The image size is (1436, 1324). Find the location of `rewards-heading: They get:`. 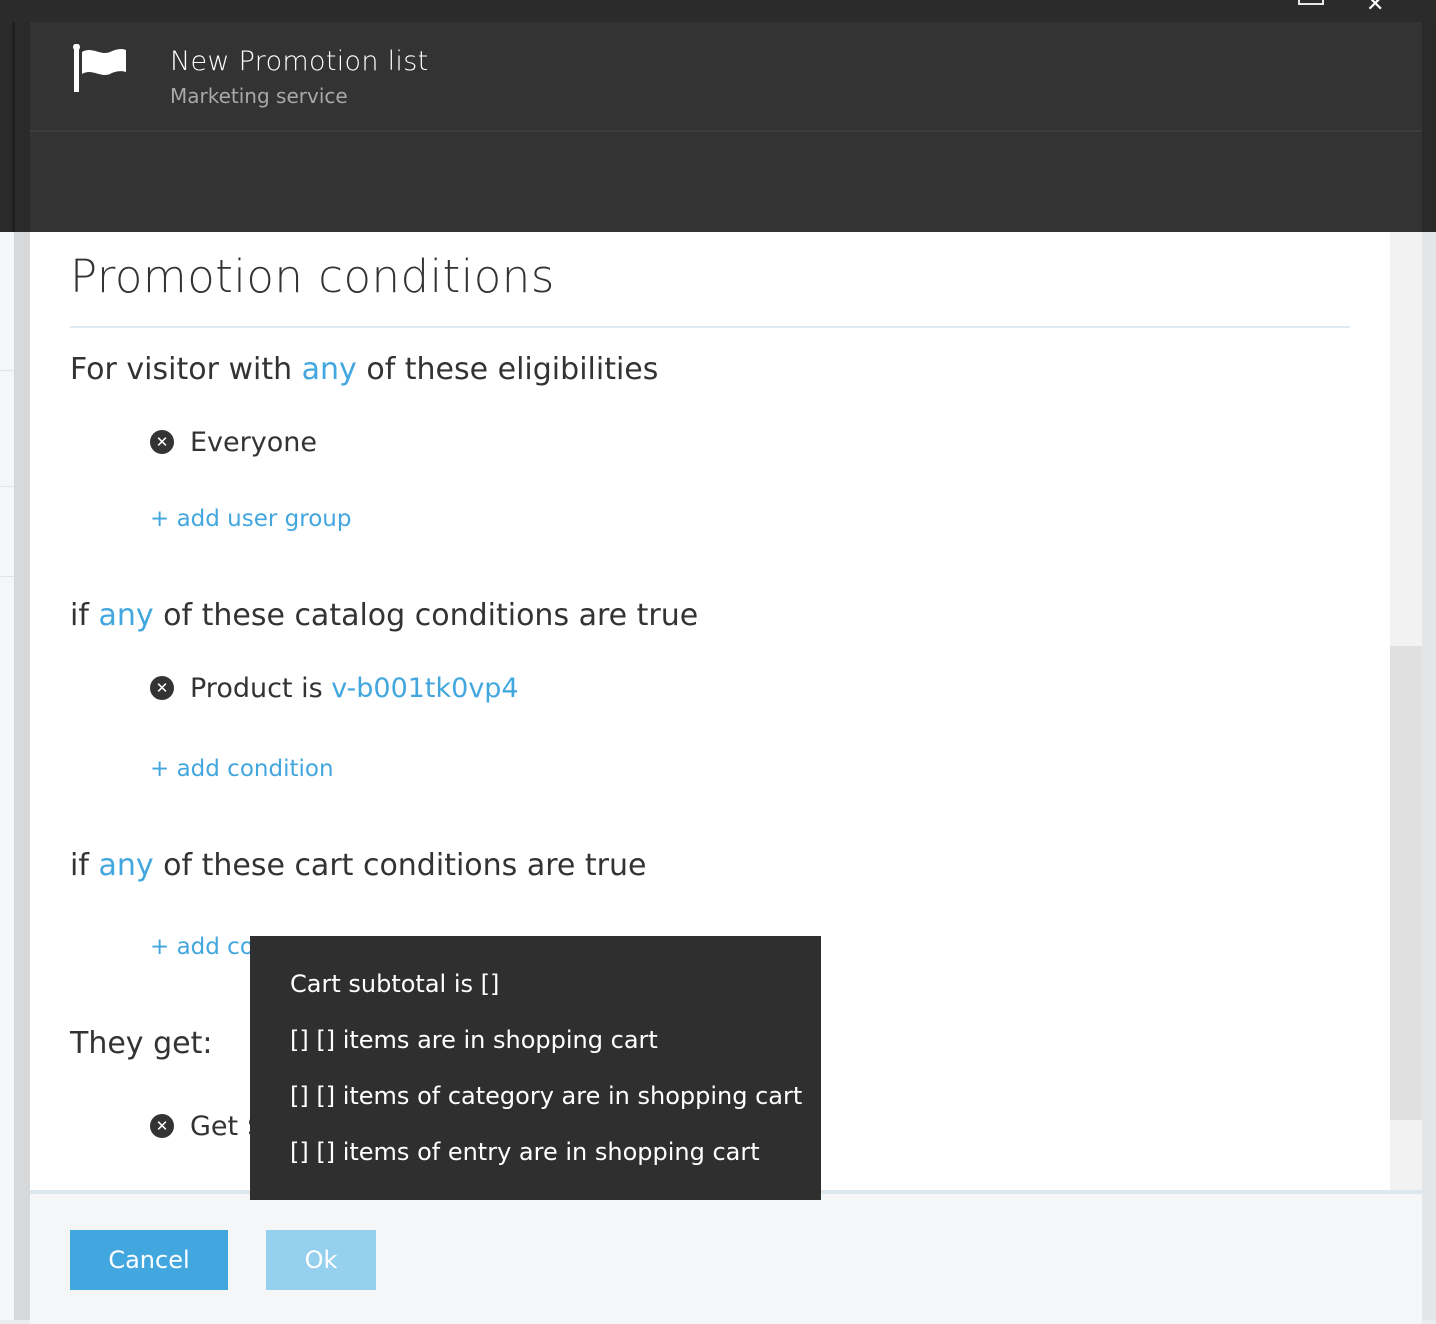

rewards-heading: They get: is located at coordinates (141, 1043).